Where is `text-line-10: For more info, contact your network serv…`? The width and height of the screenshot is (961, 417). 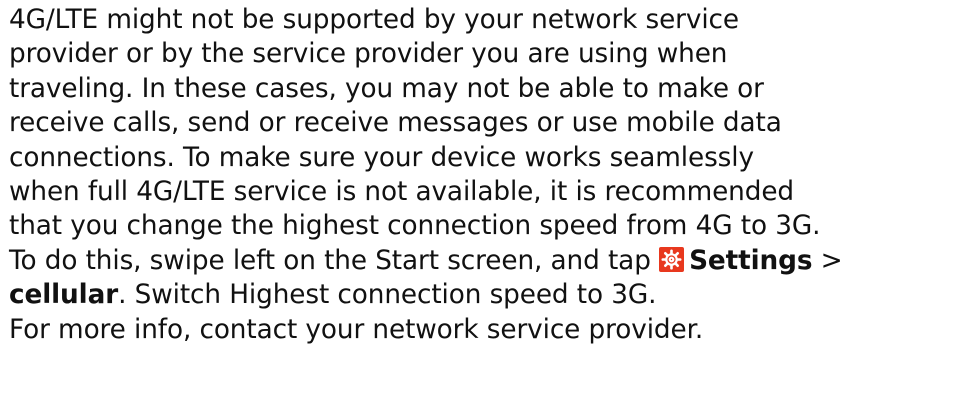 text-line-10: For more info, contact your network serv… is located at coordinates (356, 329).